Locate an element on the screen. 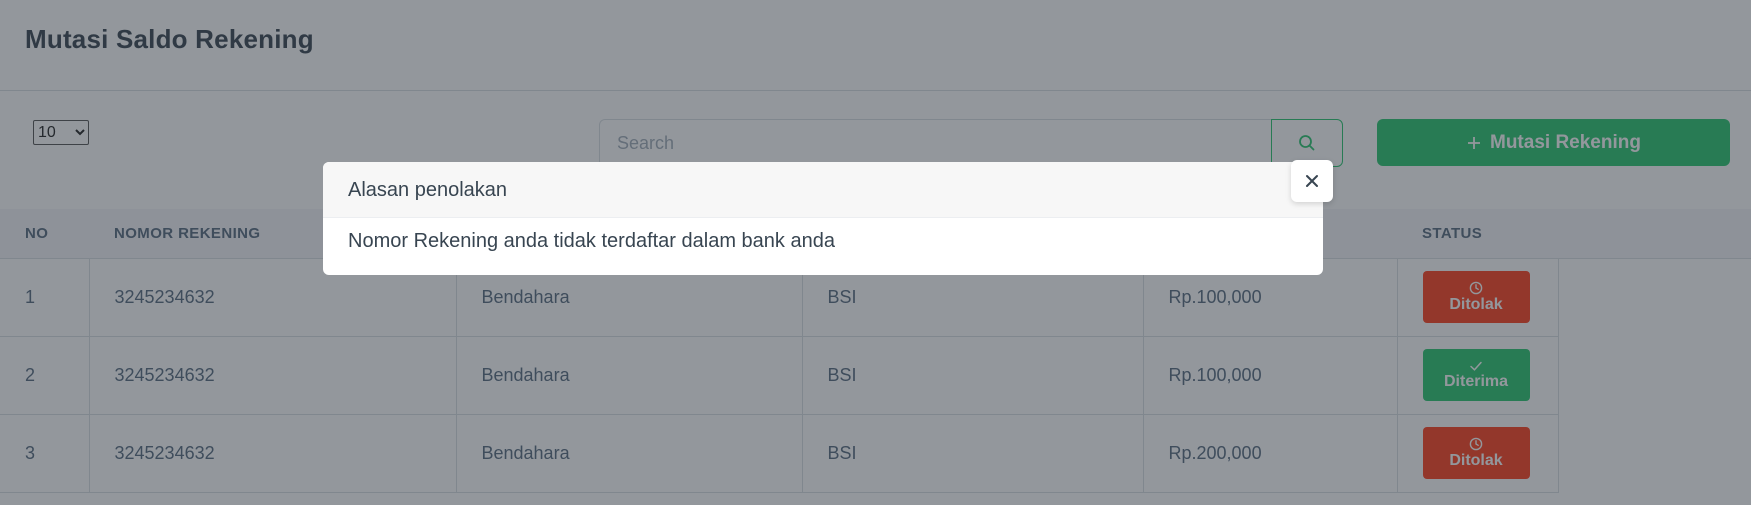 This screenshot has height=505, width=1751. modal-title: Alasan penolakan is located at coordinates (428, 190).